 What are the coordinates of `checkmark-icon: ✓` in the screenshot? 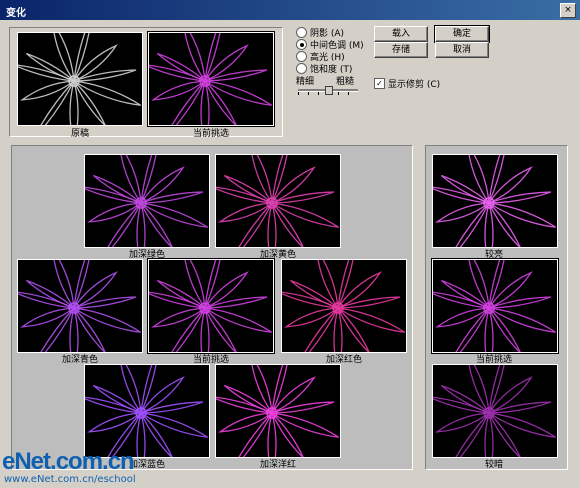 It's located at (379, 83).